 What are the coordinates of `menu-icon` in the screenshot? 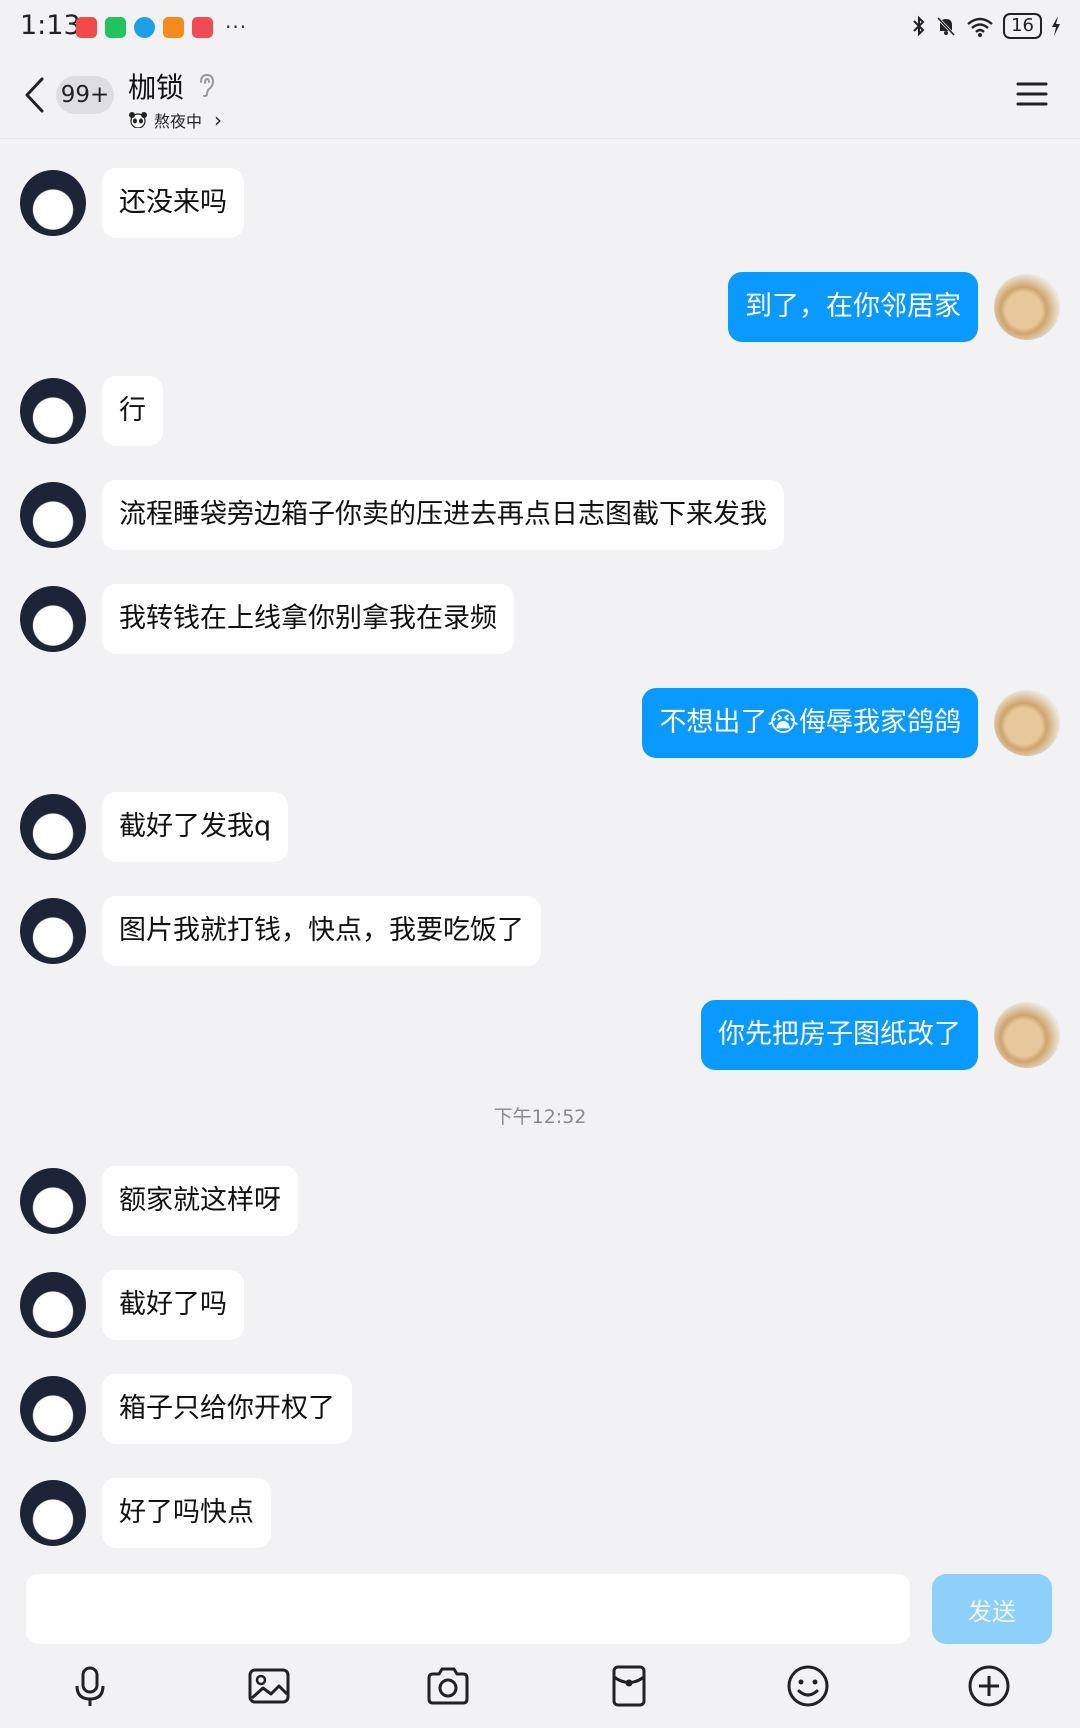 It's located at (1032, 94).